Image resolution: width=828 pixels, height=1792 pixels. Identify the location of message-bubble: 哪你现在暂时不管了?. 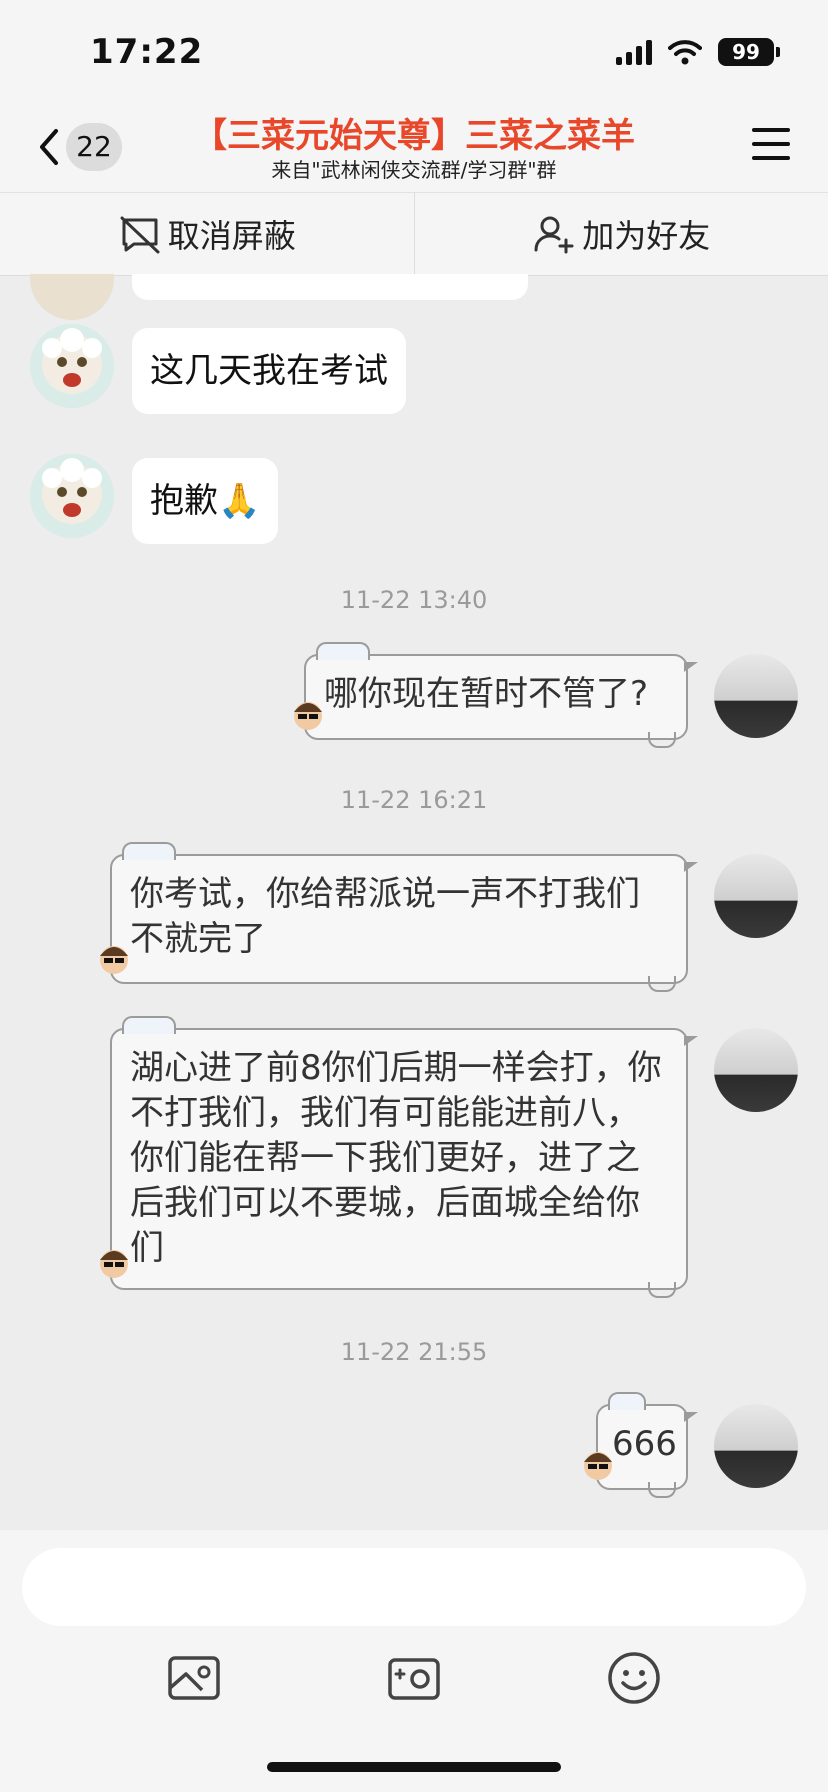
(501, 695).